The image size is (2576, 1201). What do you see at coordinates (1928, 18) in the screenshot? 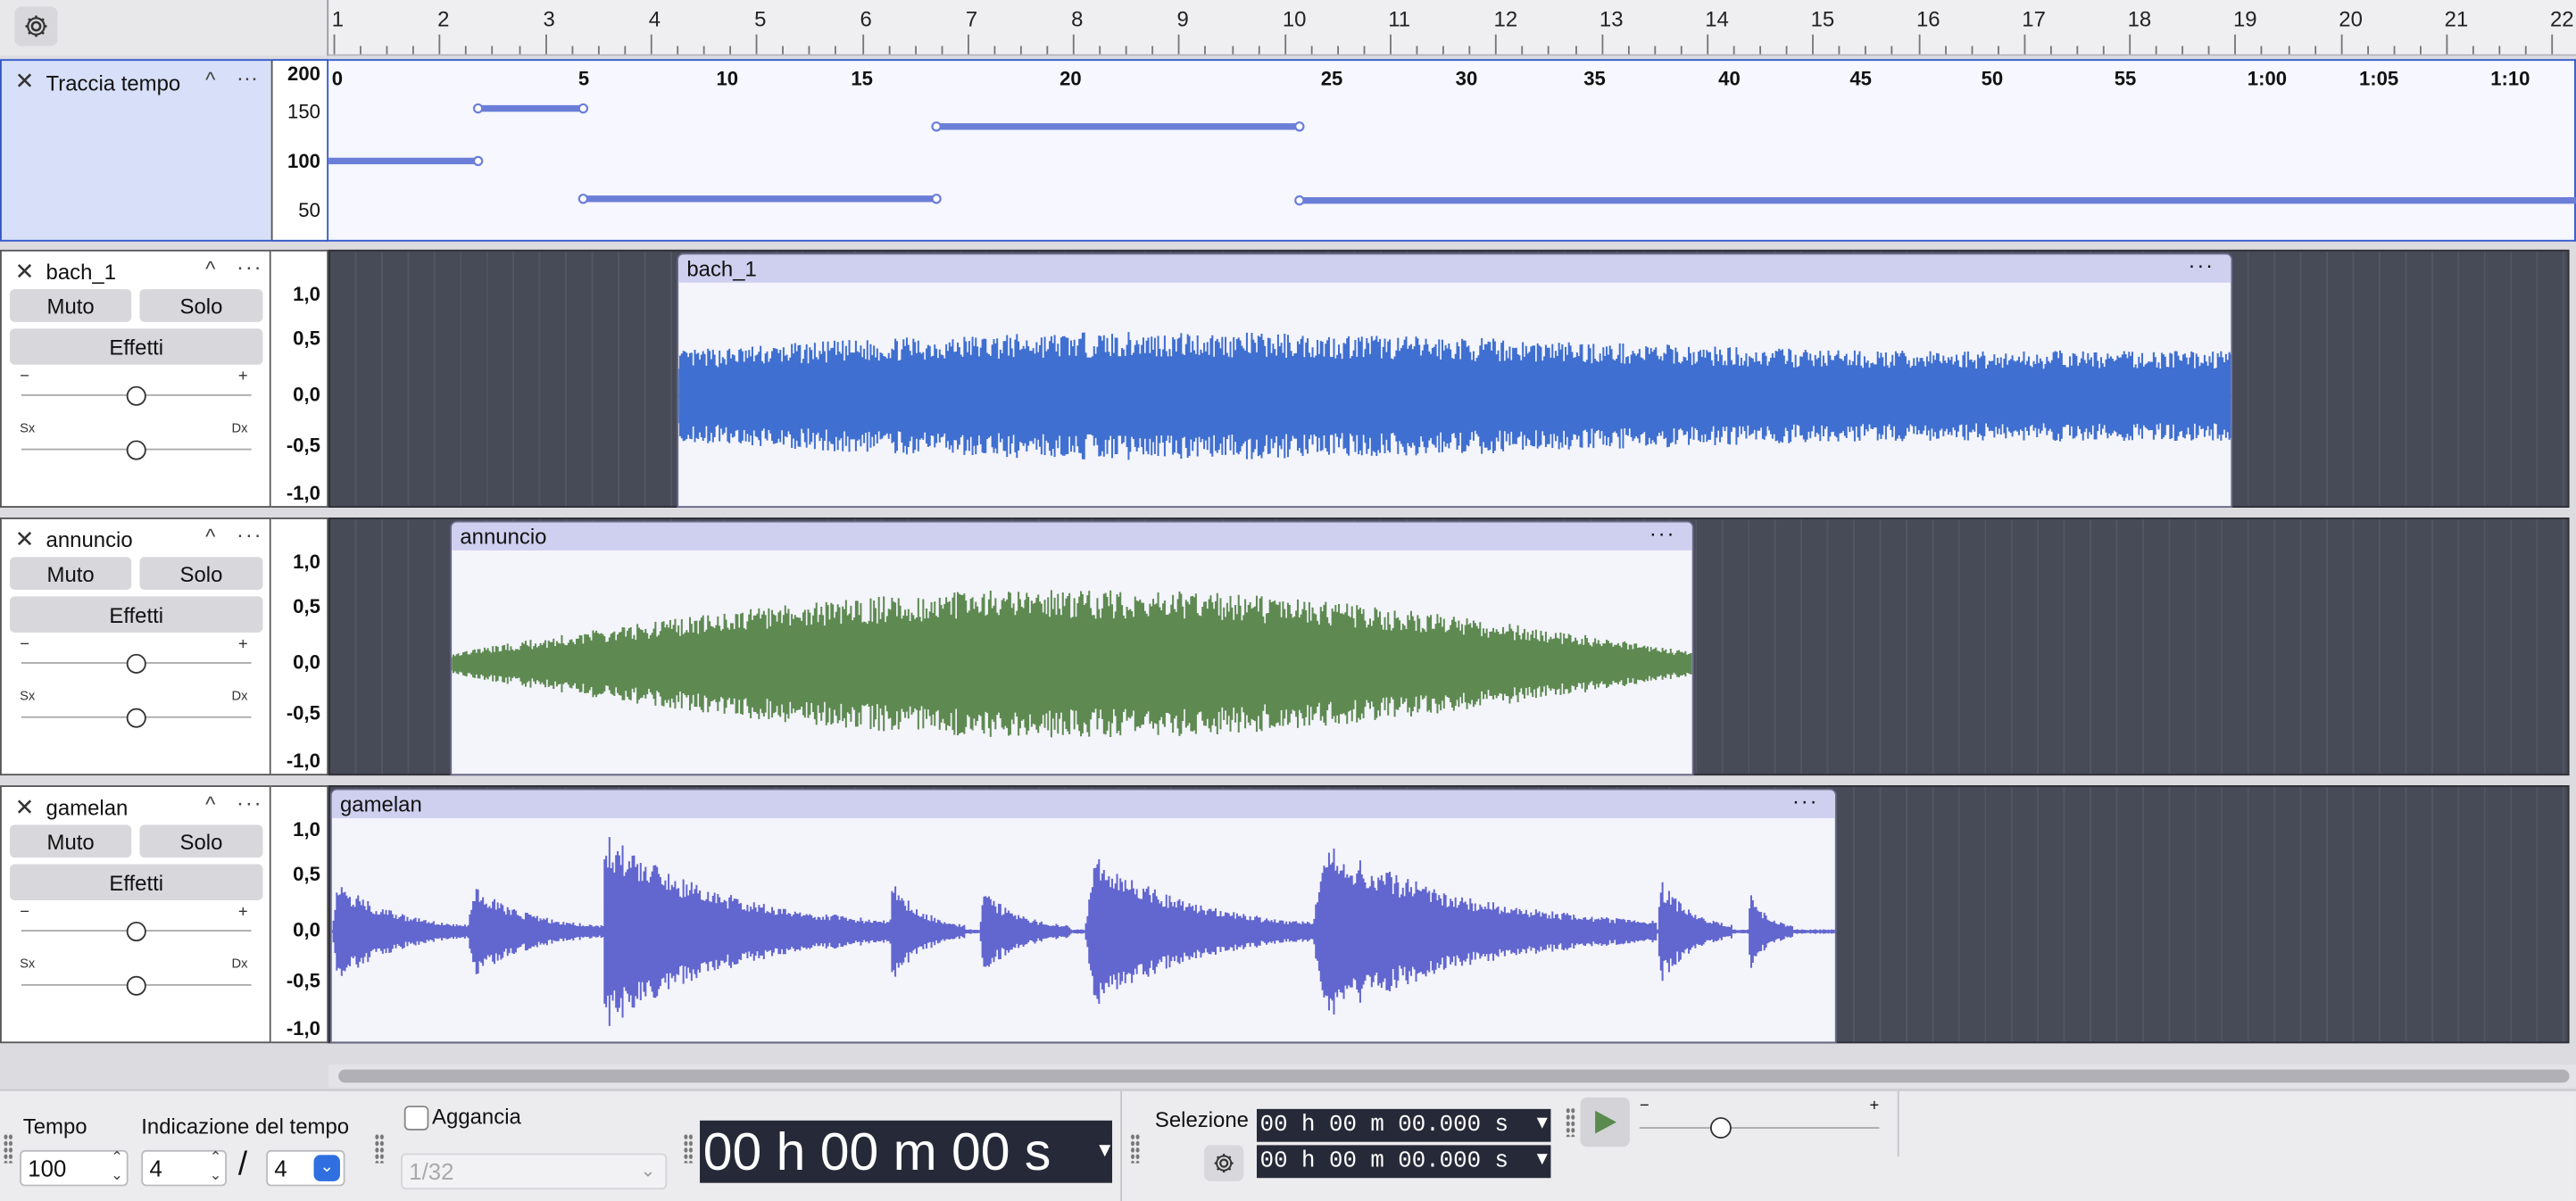
I see `ruler-label: 16` at bounding box center [1928, 18].